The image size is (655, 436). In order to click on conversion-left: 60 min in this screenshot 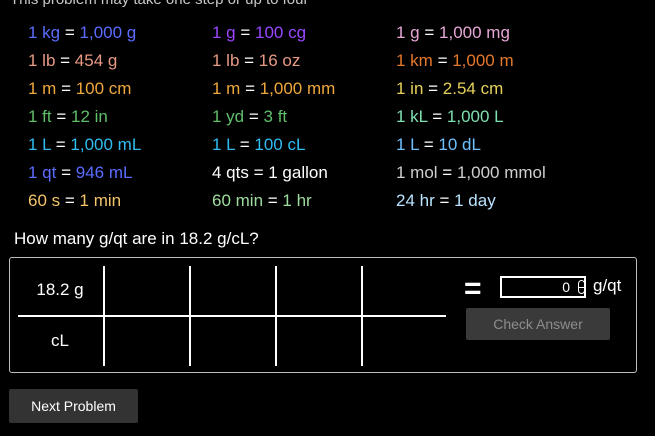, I will do `click(238, 200)`.